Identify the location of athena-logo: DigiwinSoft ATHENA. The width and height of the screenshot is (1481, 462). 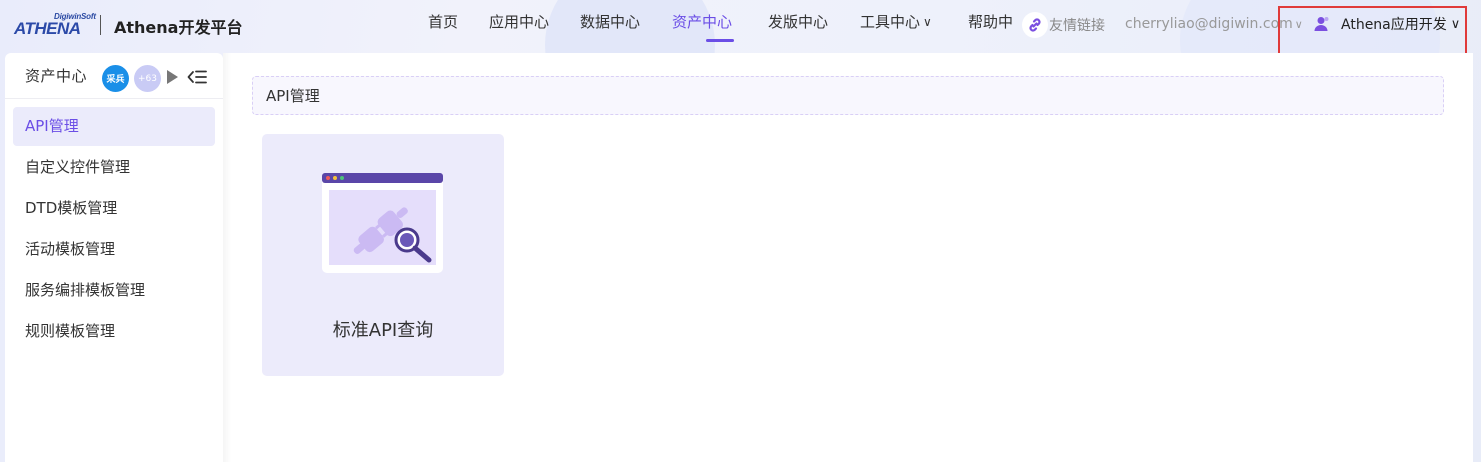
(55, 25).